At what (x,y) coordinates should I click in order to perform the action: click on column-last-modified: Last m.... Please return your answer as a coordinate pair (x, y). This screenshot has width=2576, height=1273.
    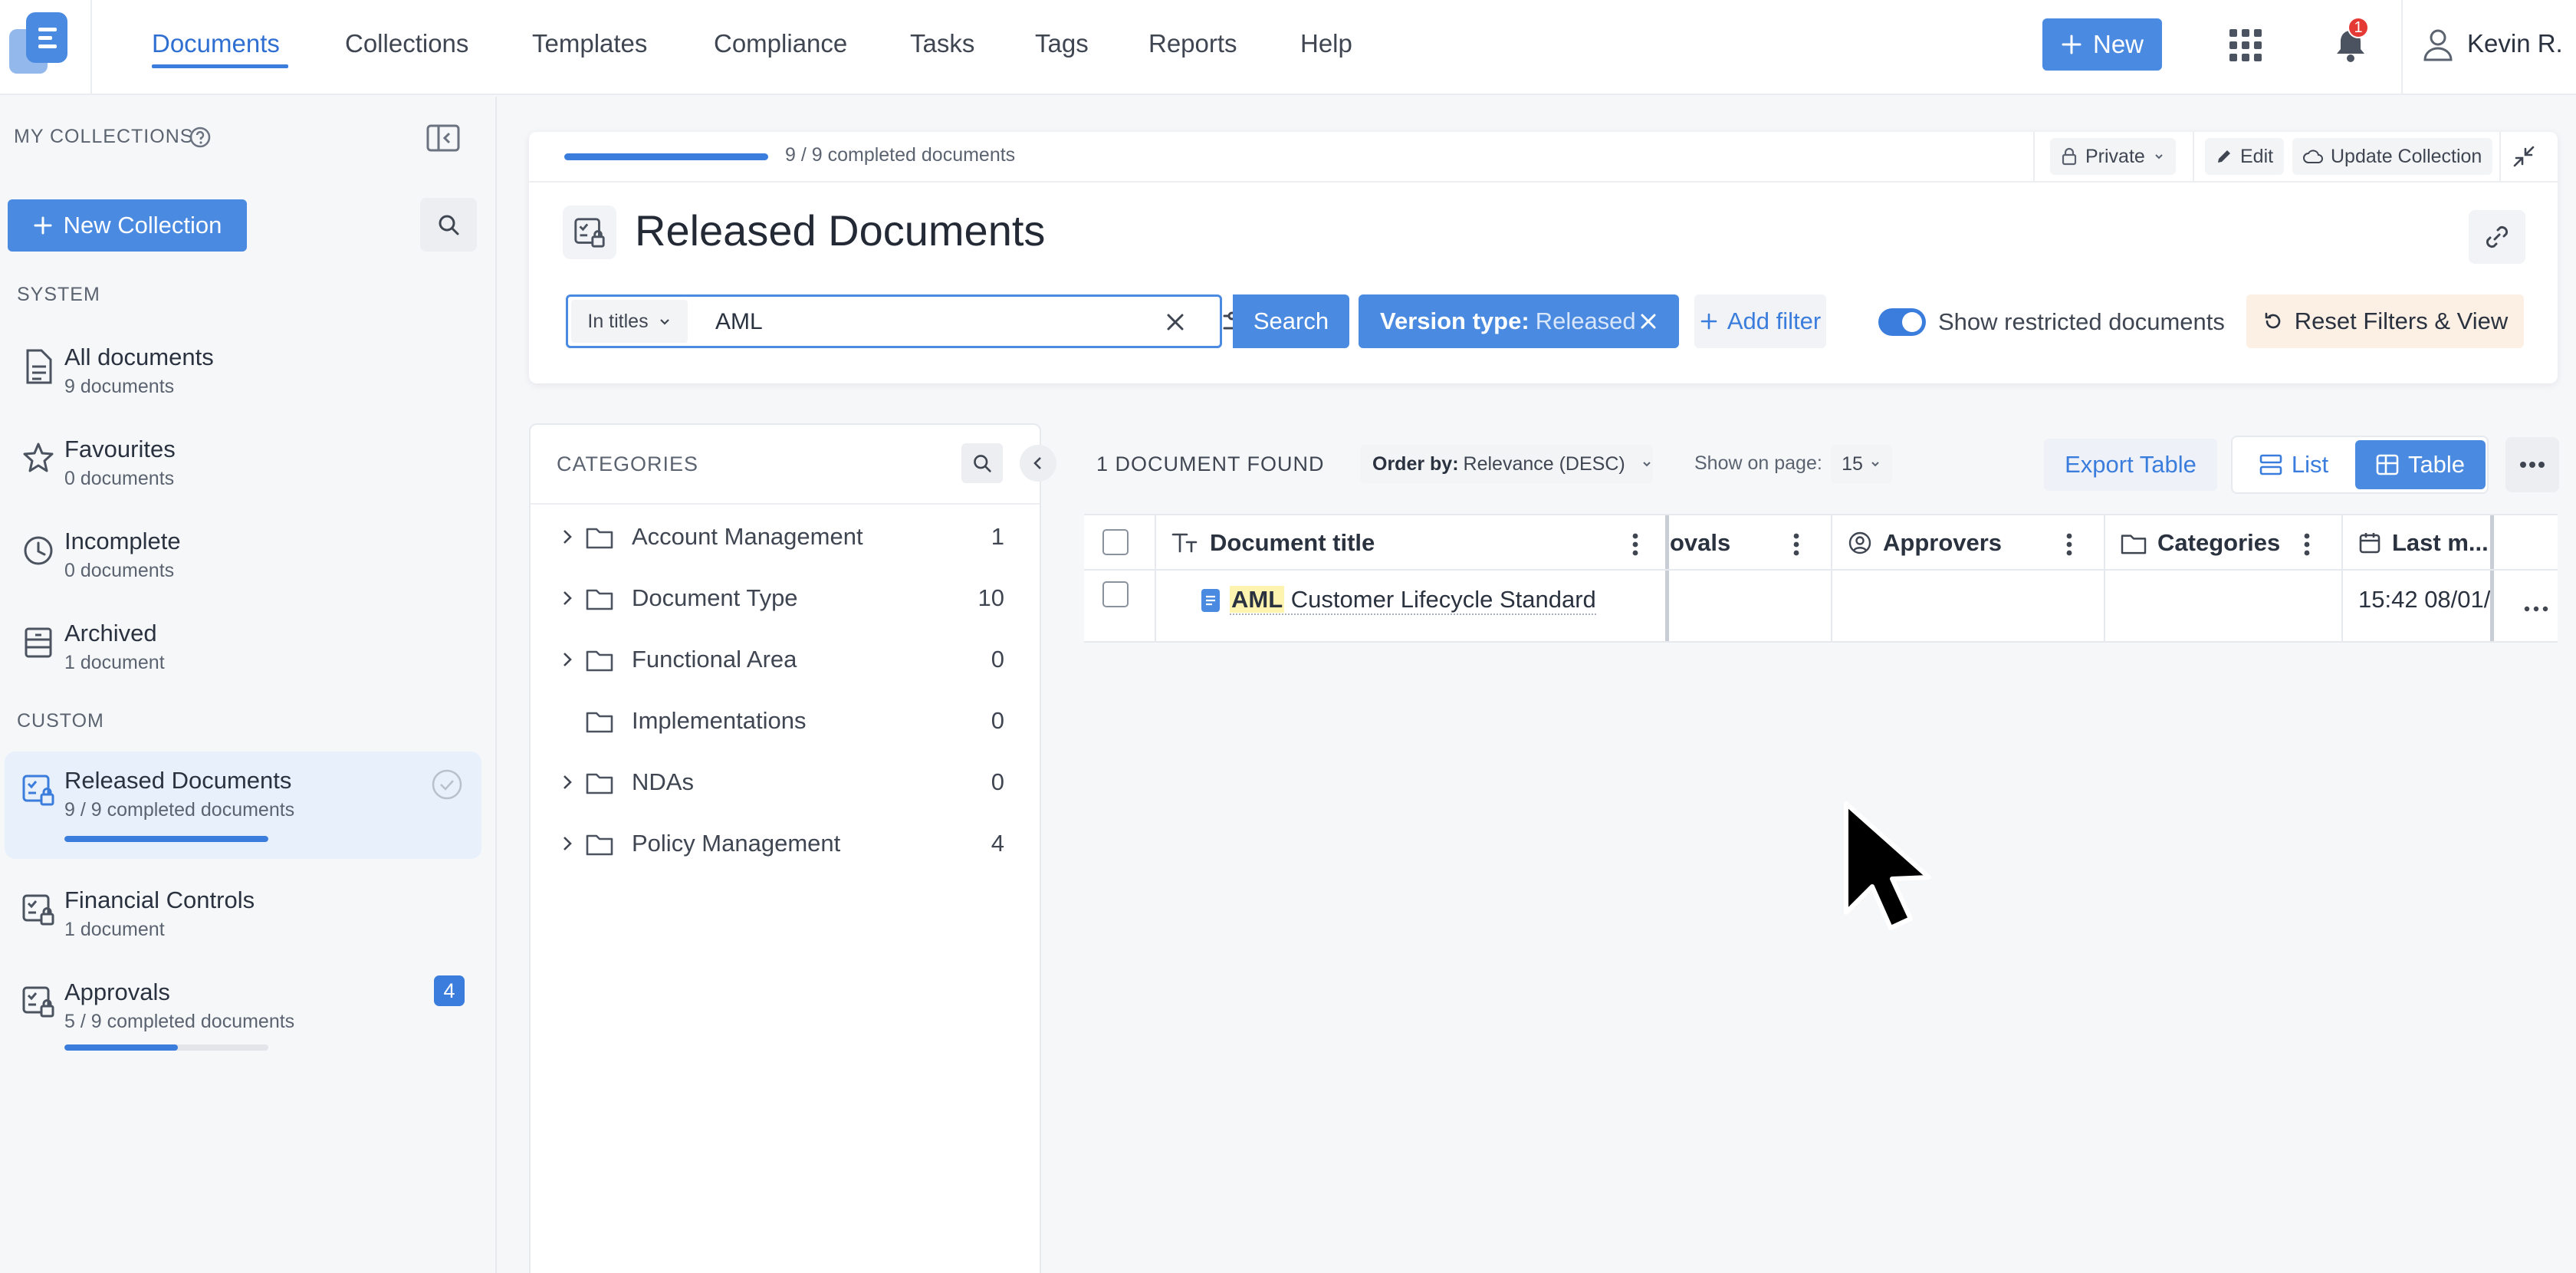
    Looking at the image, I should click on (2423, 543).